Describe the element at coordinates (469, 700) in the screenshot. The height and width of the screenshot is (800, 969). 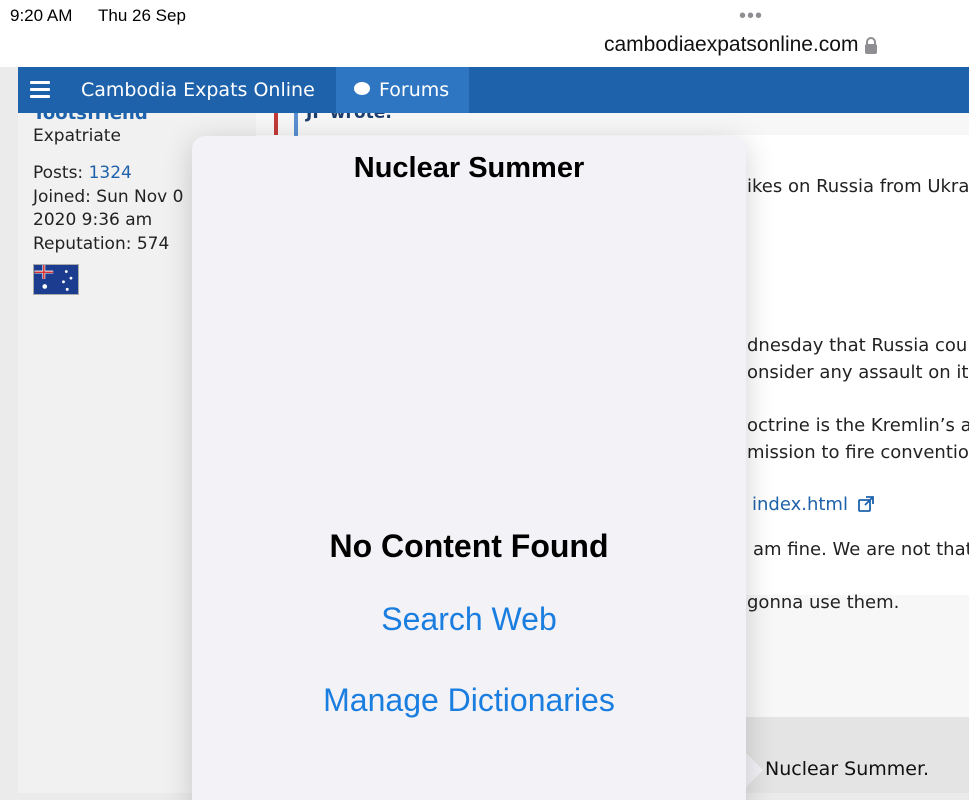
I see `manage-dictionaries-button: Manage Dictionaries` at that location.